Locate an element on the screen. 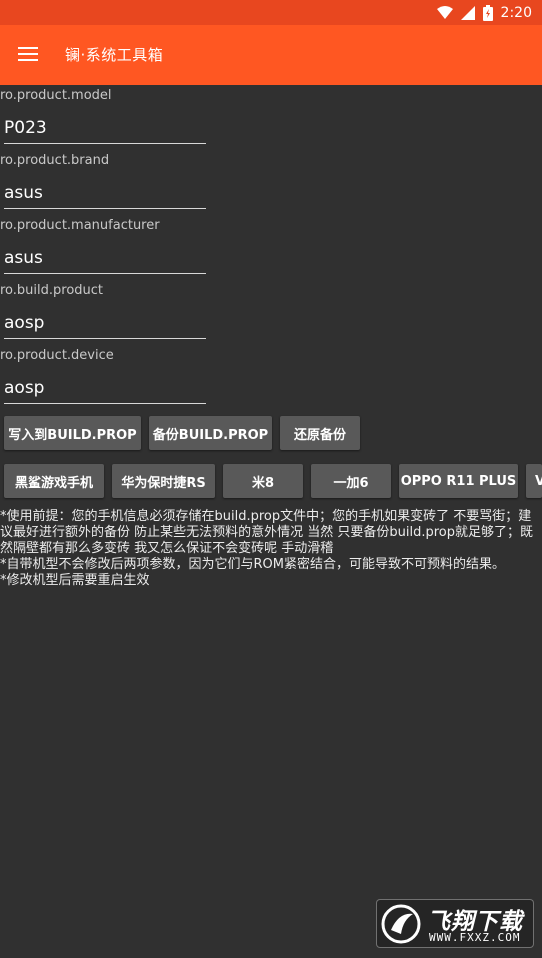  signal-icon is located at coordinates (467, 13).